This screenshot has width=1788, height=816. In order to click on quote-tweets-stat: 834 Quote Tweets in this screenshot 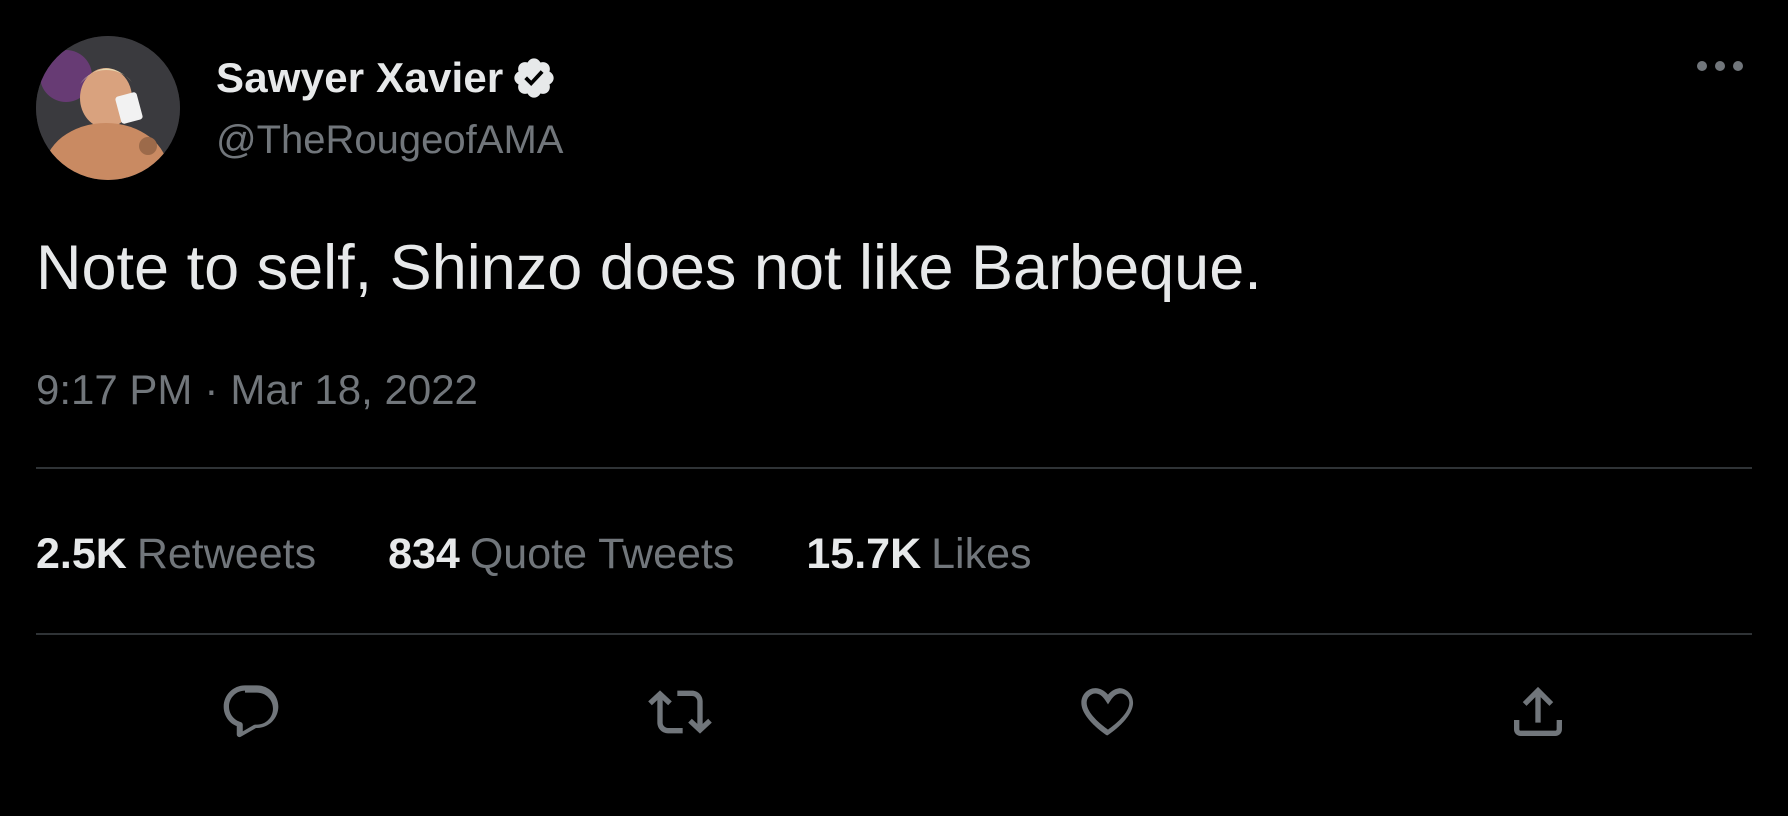, I will do `click(561, 554)`.